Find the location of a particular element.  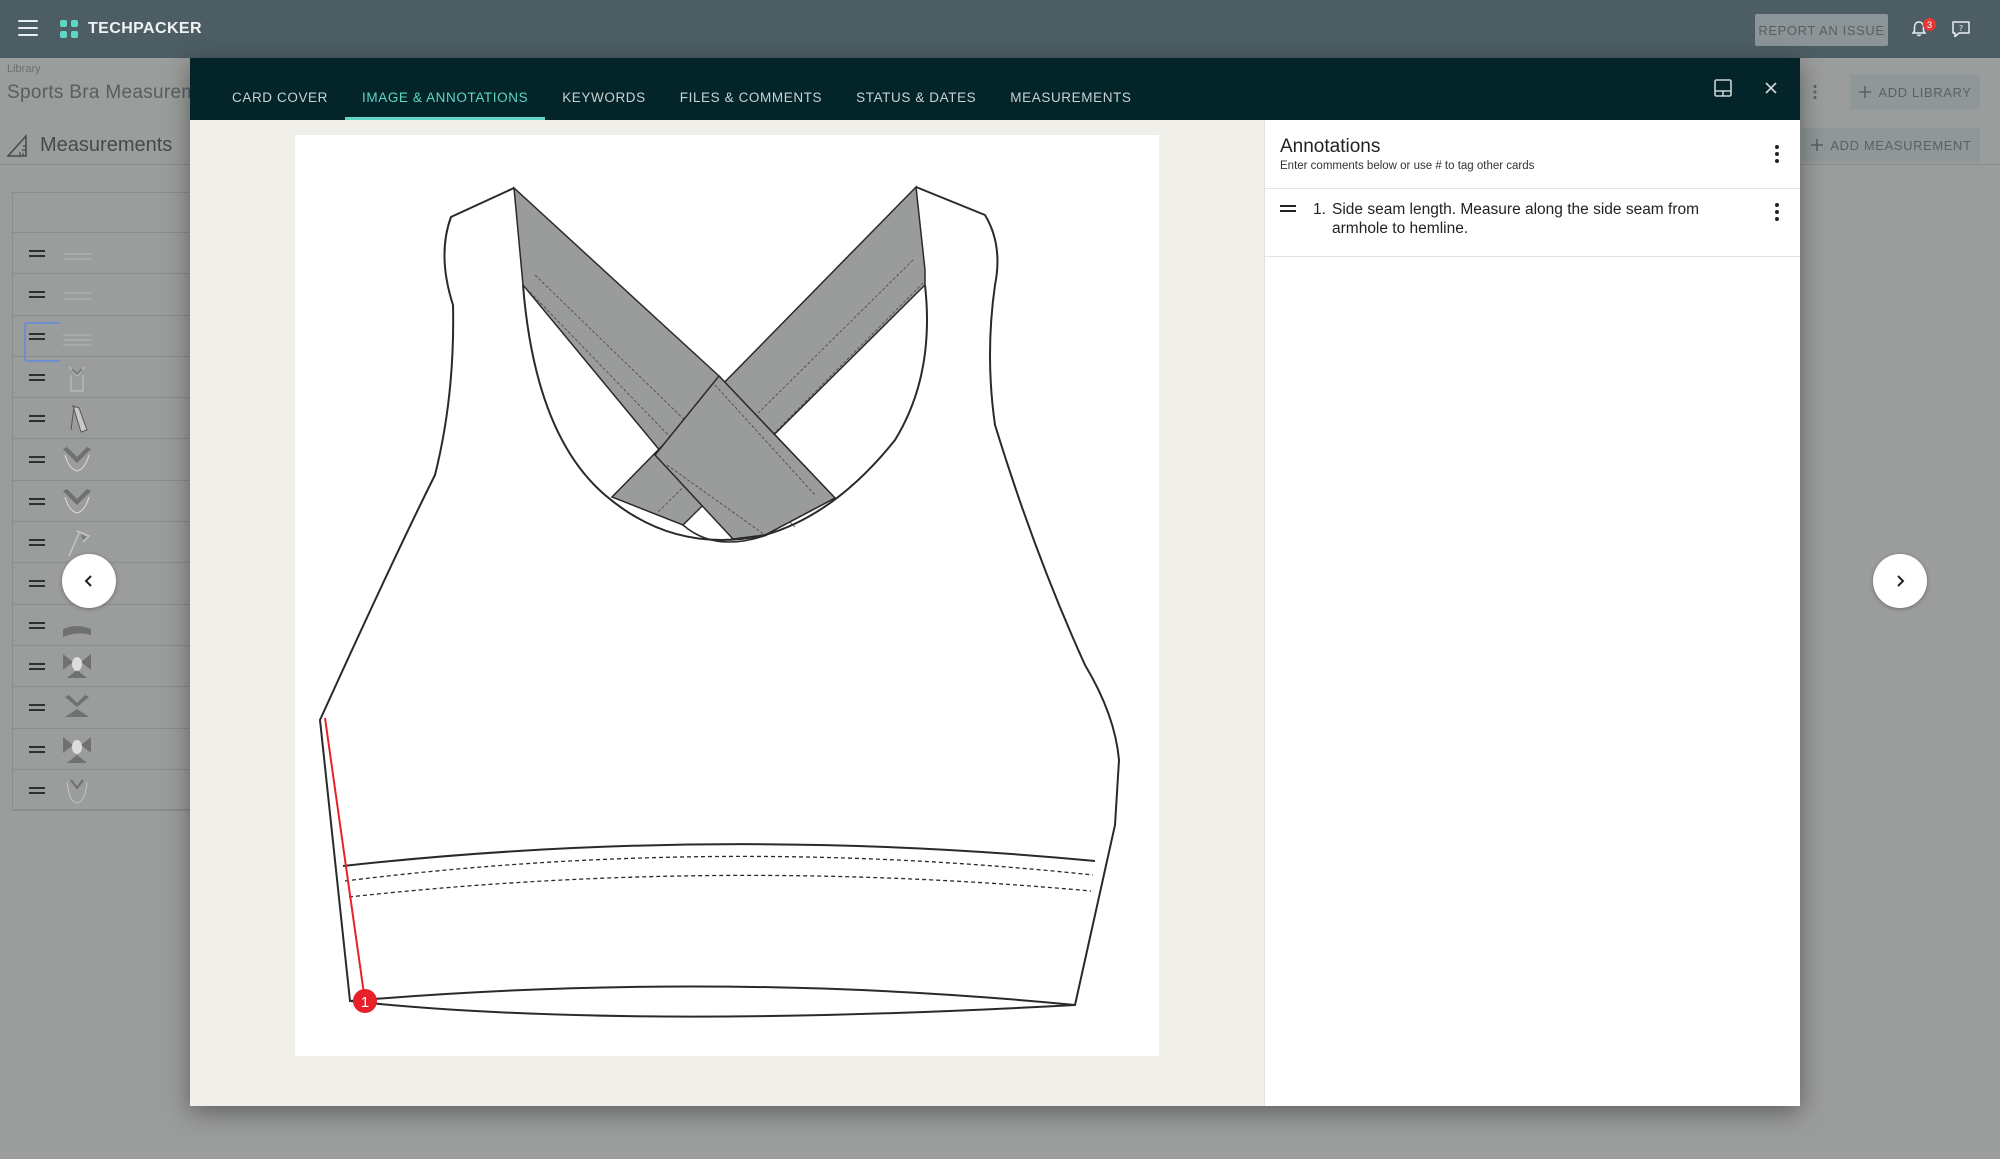

notification-badge: 3 is located at coordinates (1929, 24).